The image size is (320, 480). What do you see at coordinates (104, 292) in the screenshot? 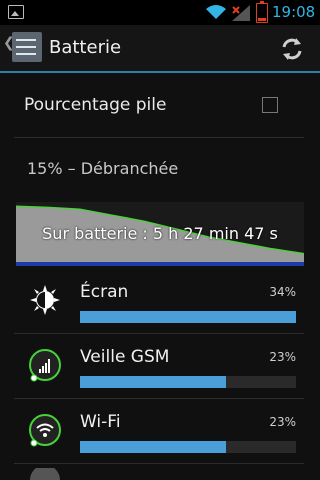
I see `usage-name: Écran` at bounding box center [104, 292].